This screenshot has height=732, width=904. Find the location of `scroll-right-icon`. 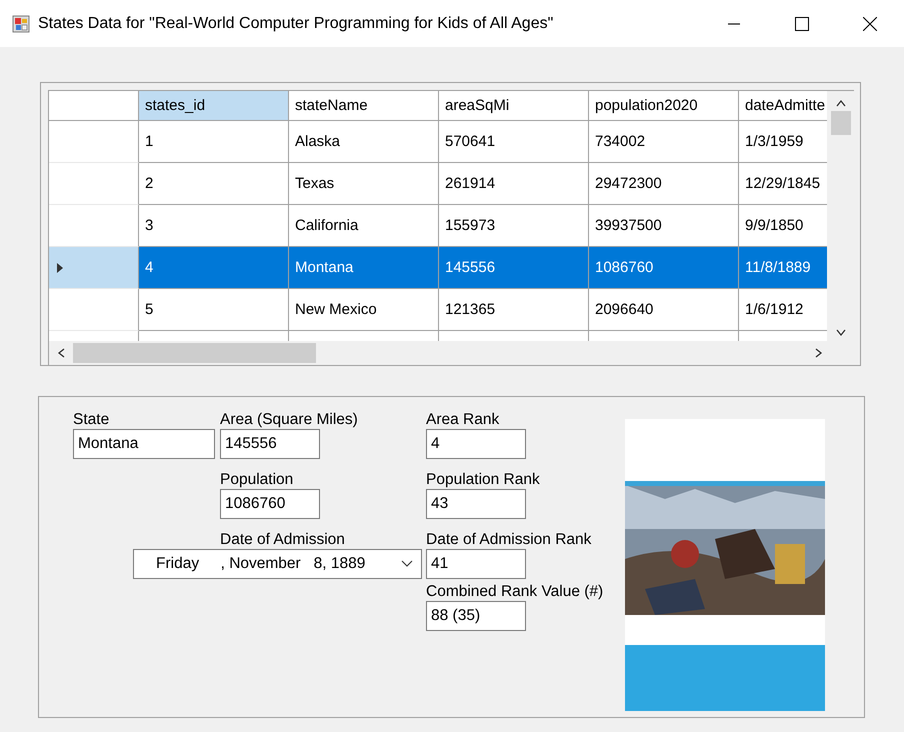

scroll-right-icon is located at coordinates (819, 353).